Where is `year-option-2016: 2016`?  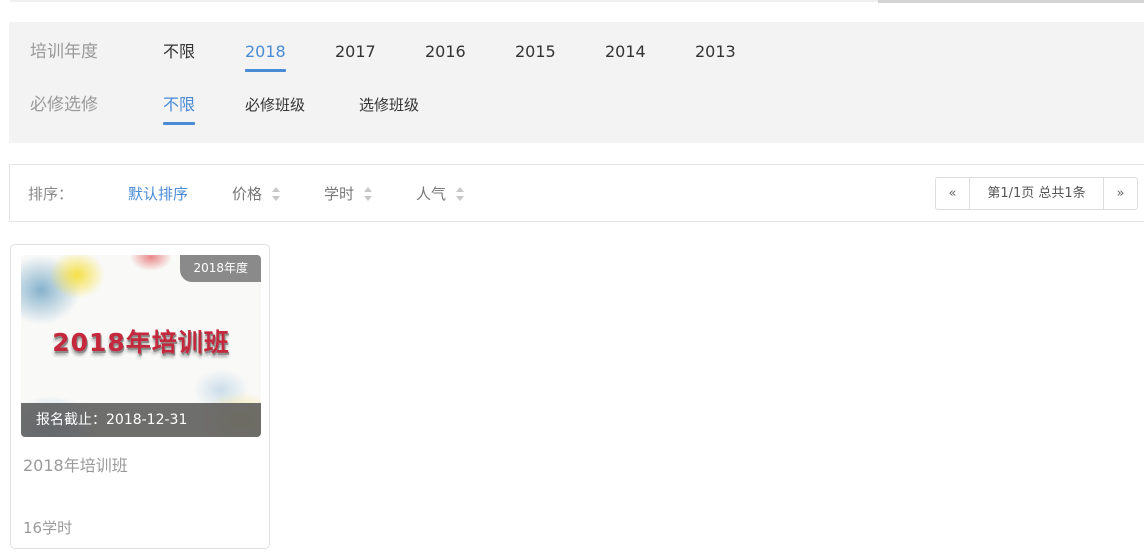
year-option-2016: 2016 is located at coordinates (445, 52).